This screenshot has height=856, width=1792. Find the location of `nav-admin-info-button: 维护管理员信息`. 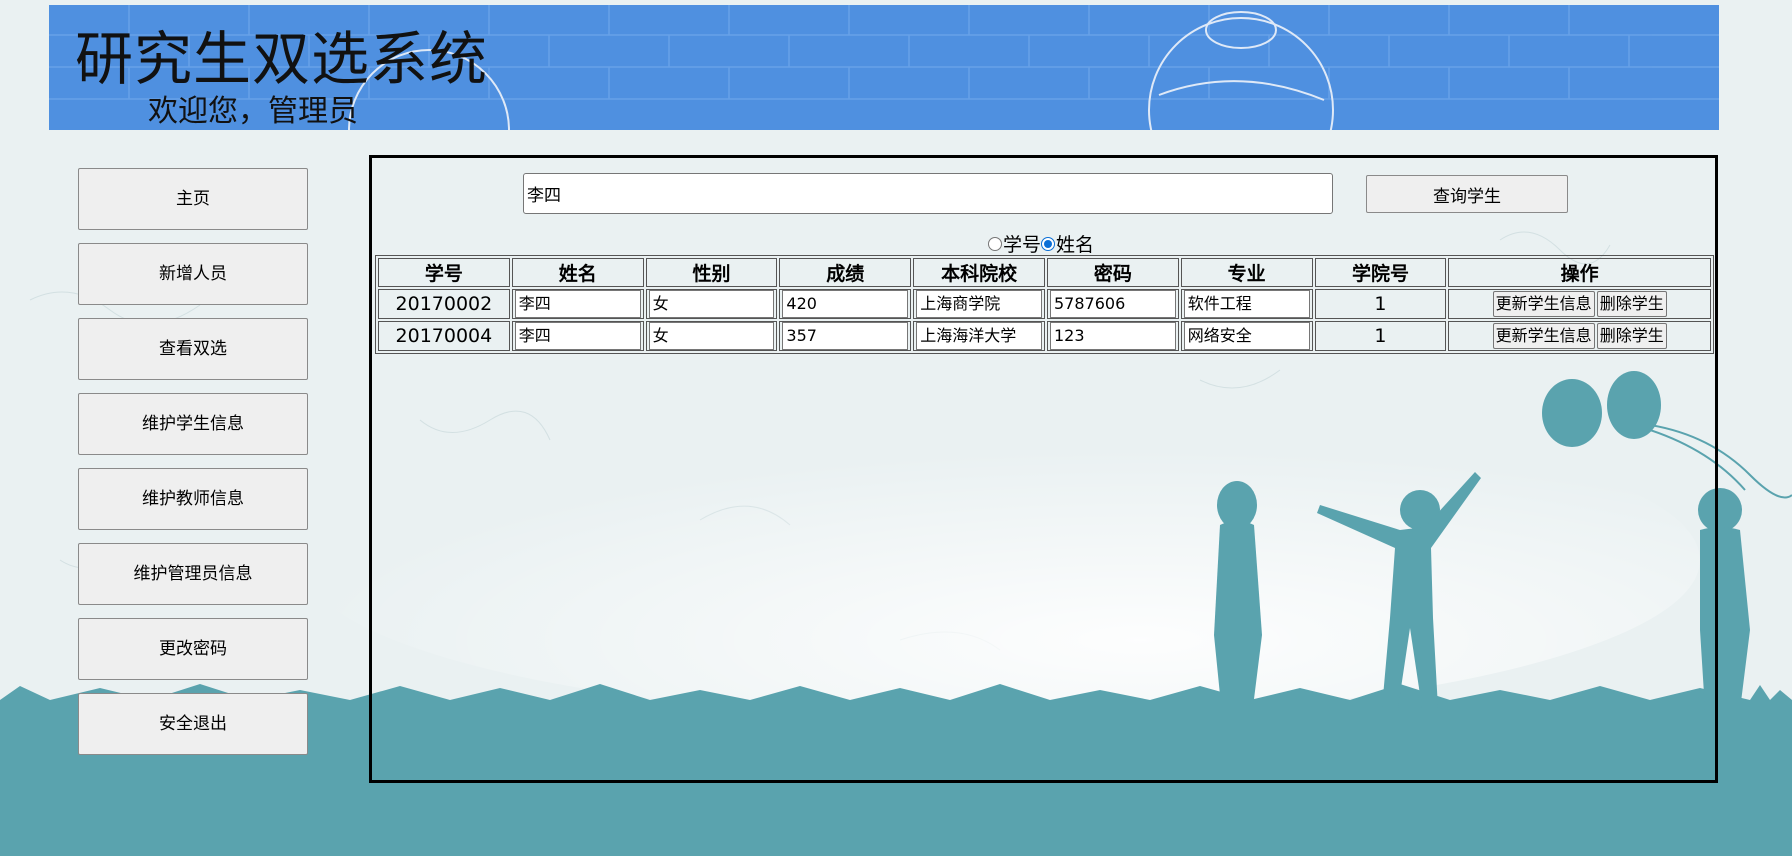

nav-admin-info-button: 维护管理员信息 is located at coordinates (193, 574).